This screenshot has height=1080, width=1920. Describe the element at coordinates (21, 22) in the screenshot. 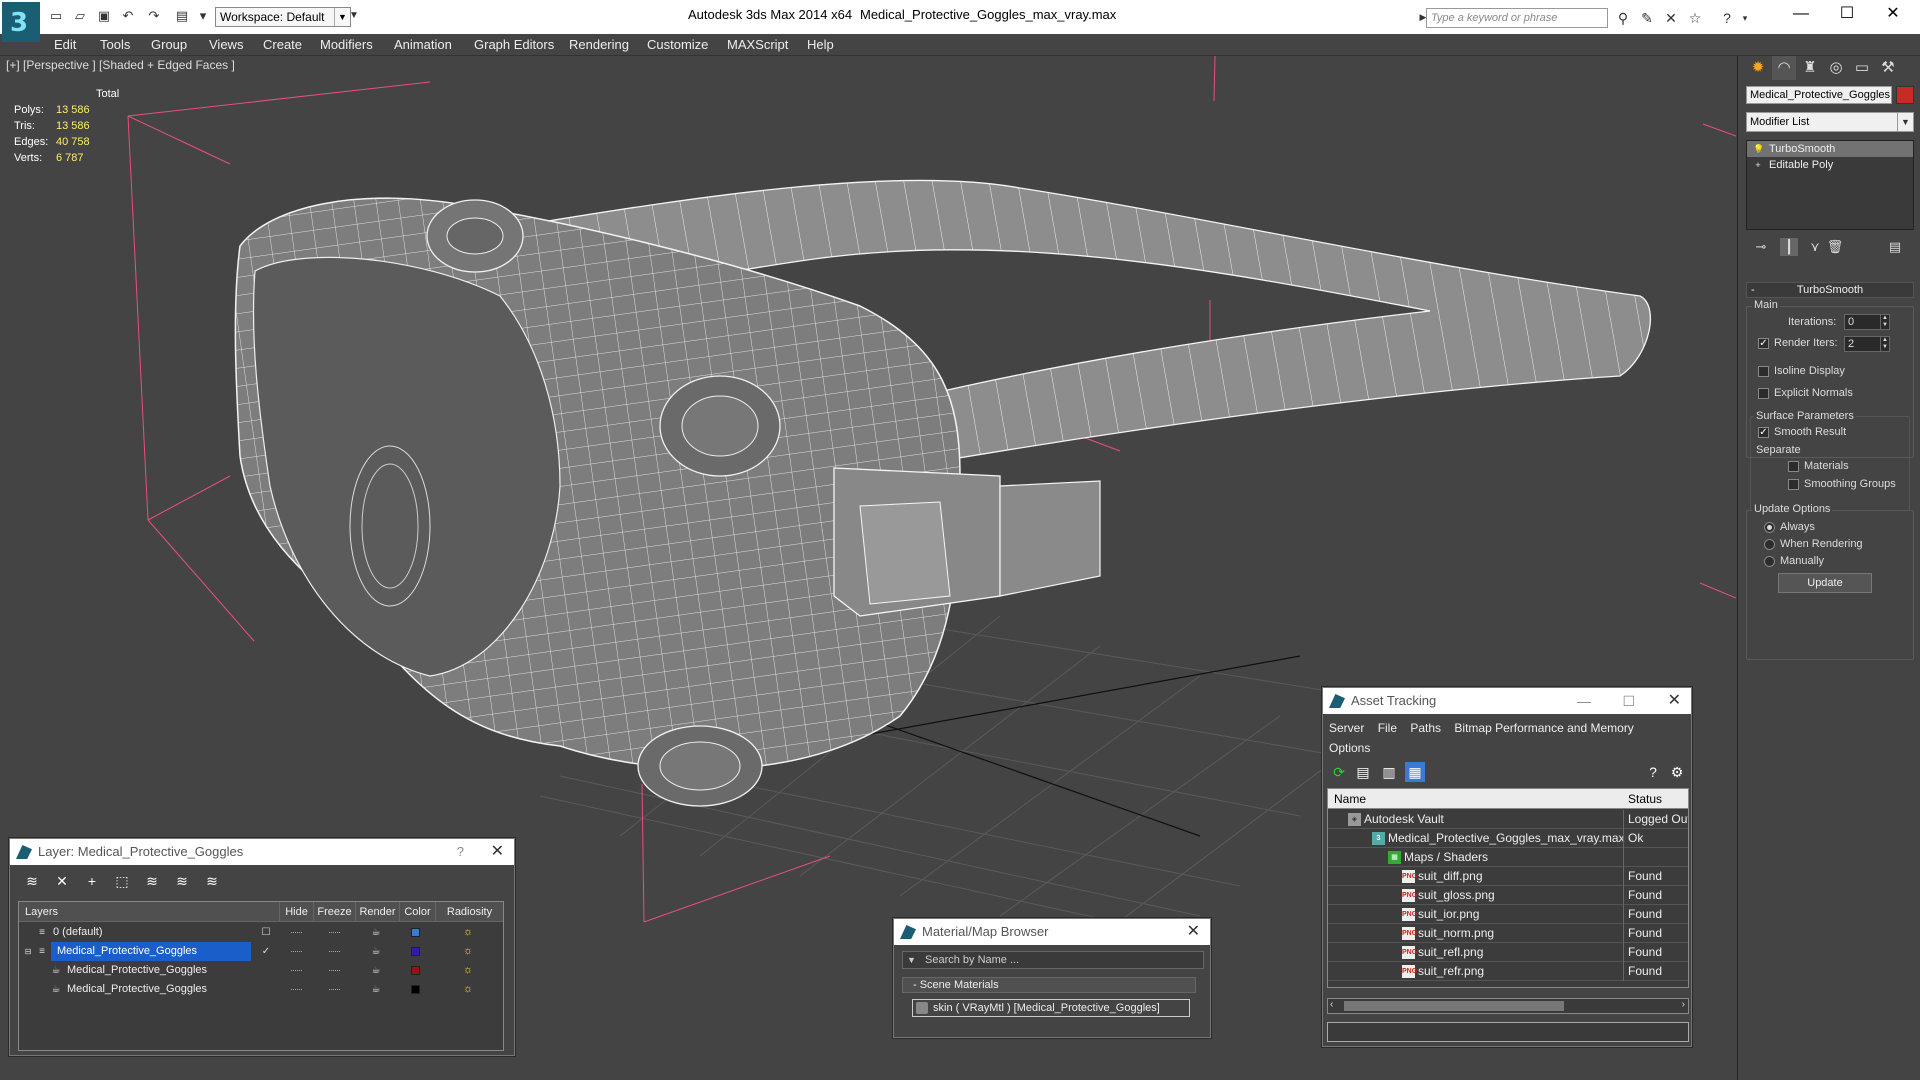

I see `app-logo-icon: 3` at that location.